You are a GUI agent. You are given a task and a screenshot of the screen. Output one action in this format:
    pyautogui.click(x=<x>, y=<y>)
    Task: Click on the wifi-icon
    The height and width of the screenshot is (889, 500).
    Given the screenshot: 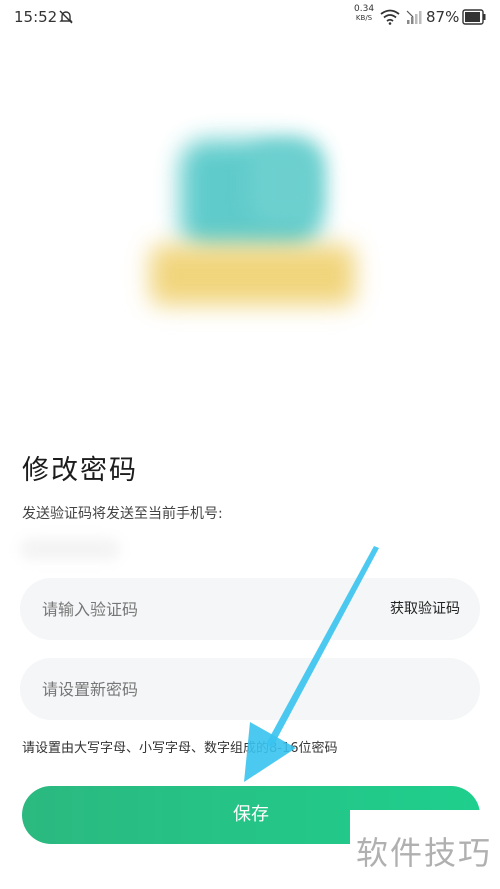 What is the action you would take?
    pyautogui.click(x=390, y=17)
    